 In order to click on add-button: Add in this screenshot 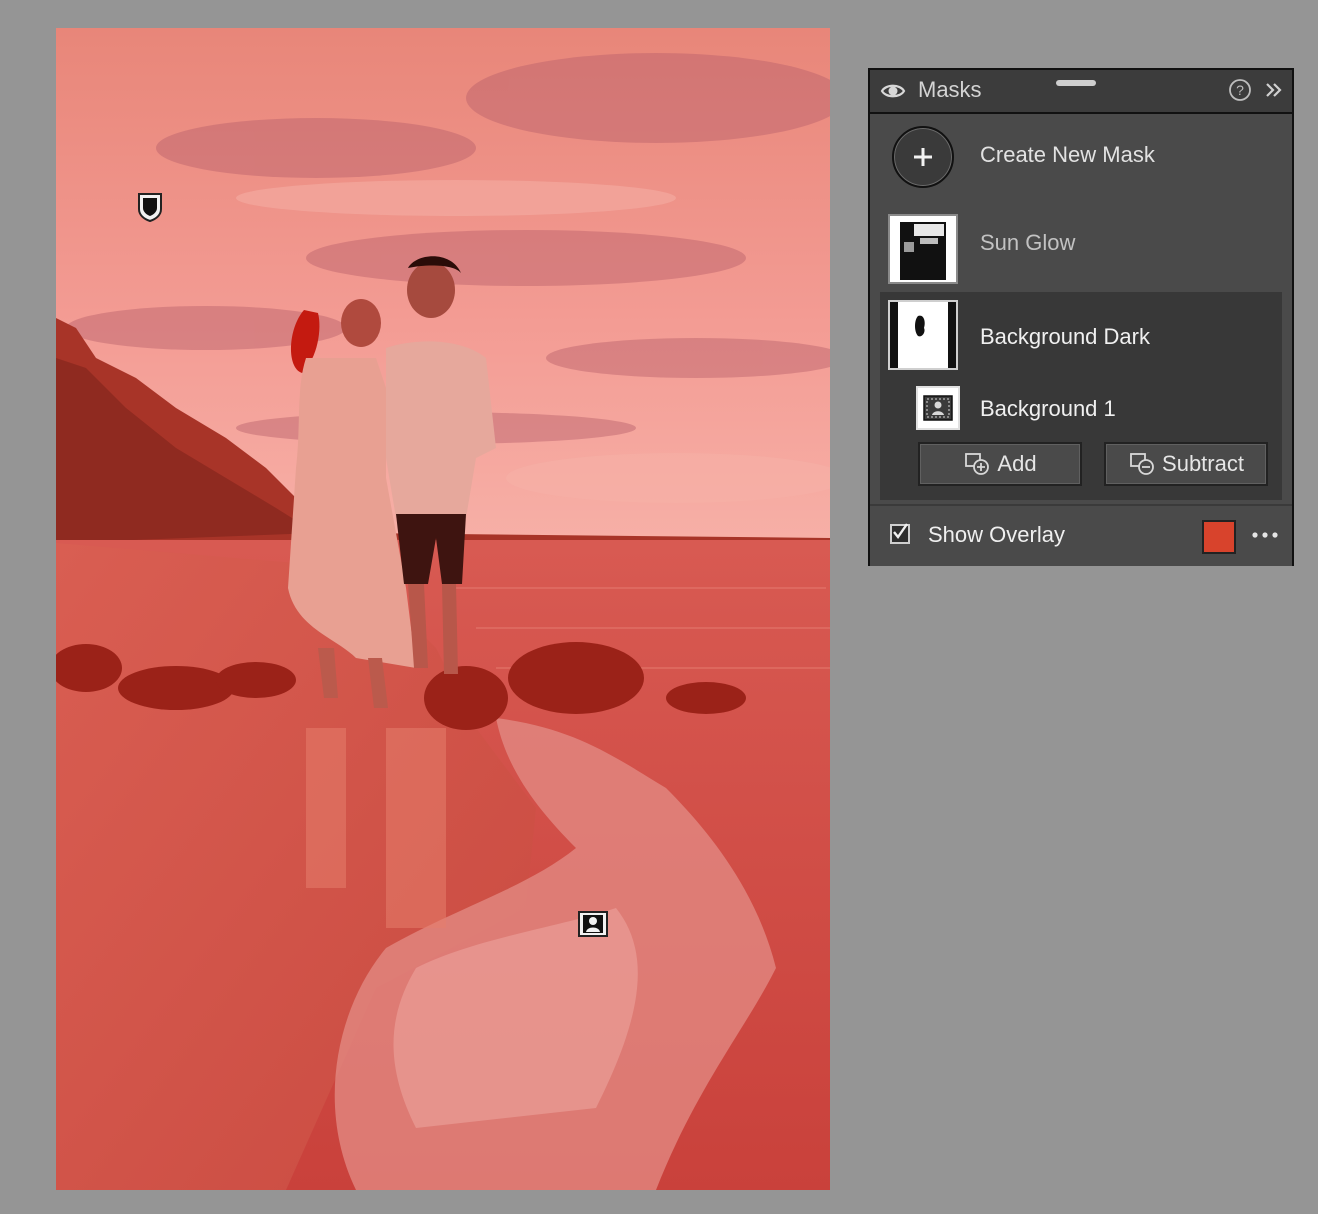, I will do `click(1000, 464)`.